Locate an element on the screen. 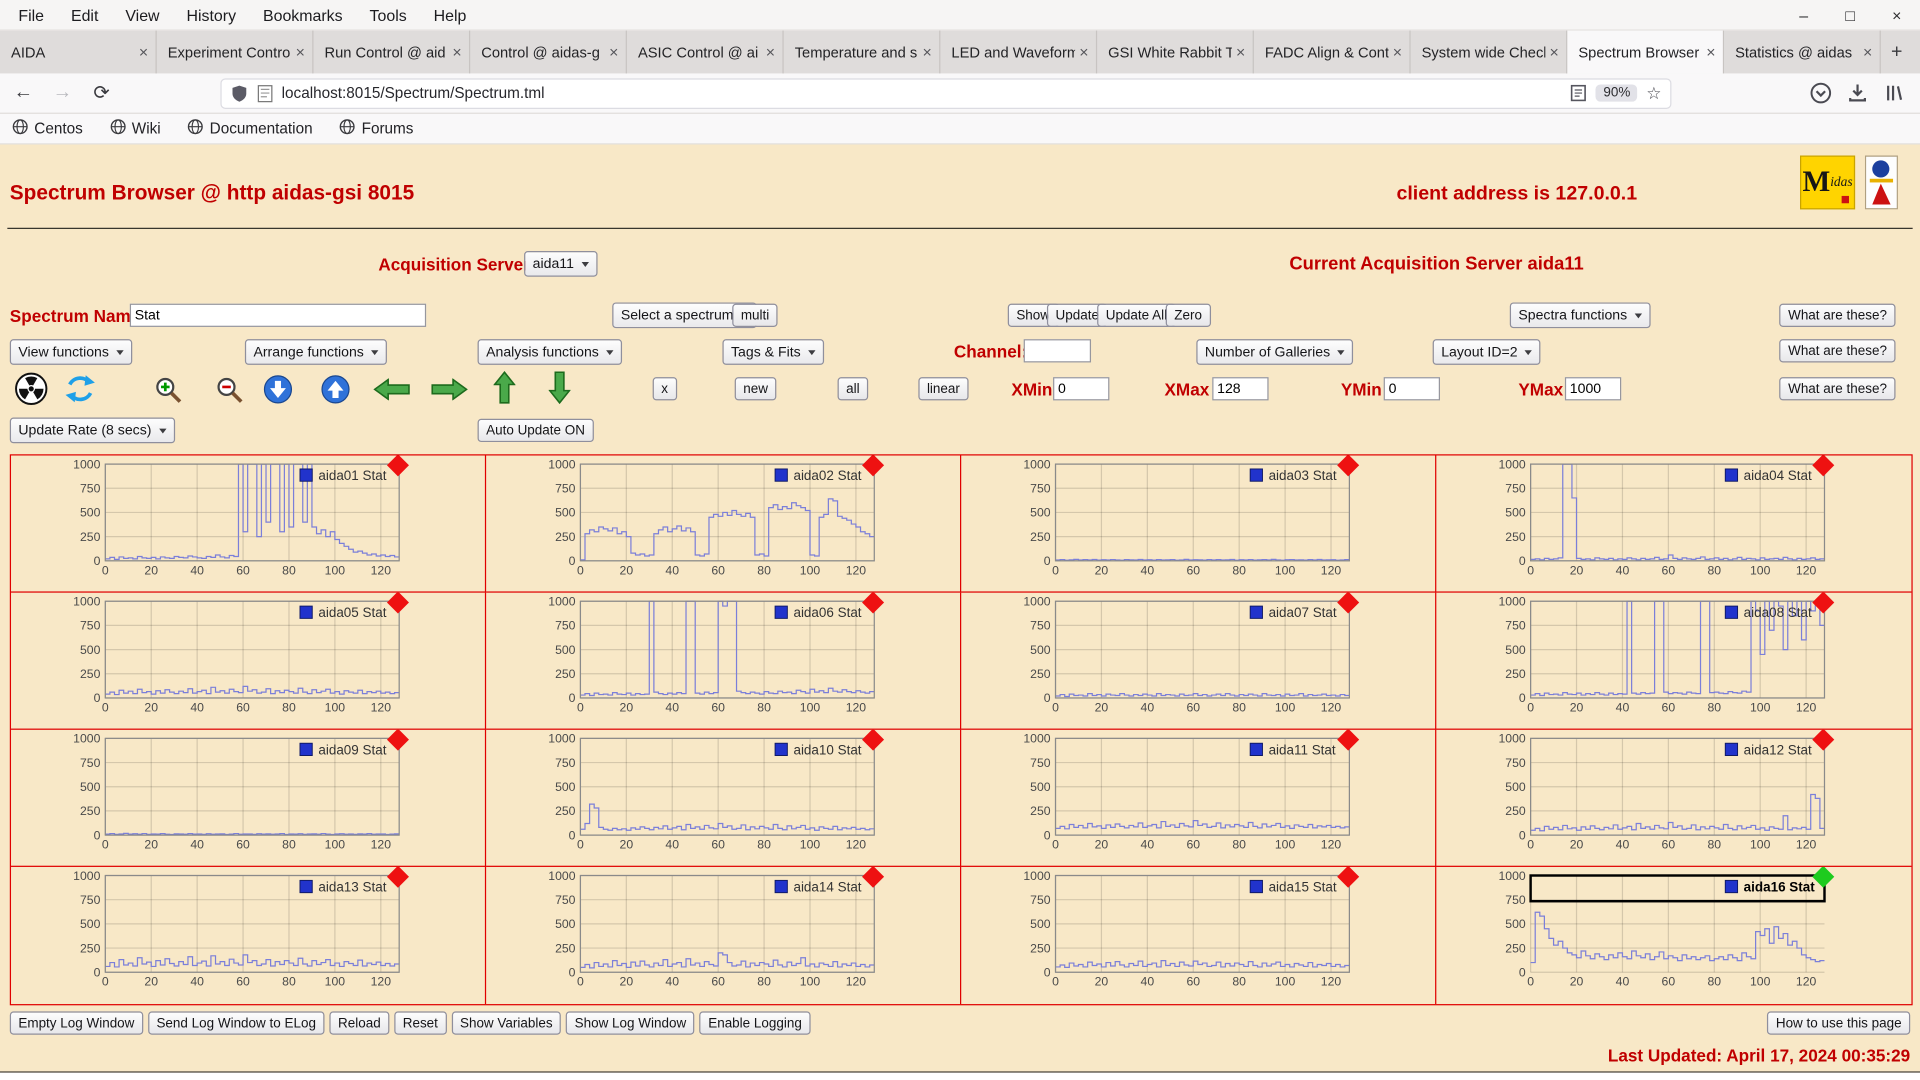 Image resolution: width=1920 pixels, height=1080 pixels. zoom-level: 90% is located at coordinates (1617, 93).